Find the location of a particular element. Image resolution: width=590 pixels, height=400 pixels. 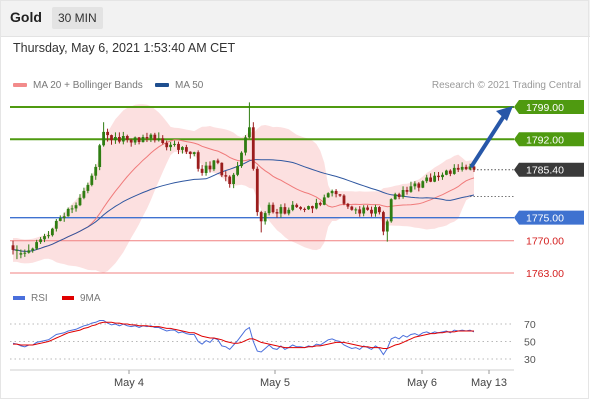

rsi-panel: 70 50 30 is located at coordinates (273, 342).